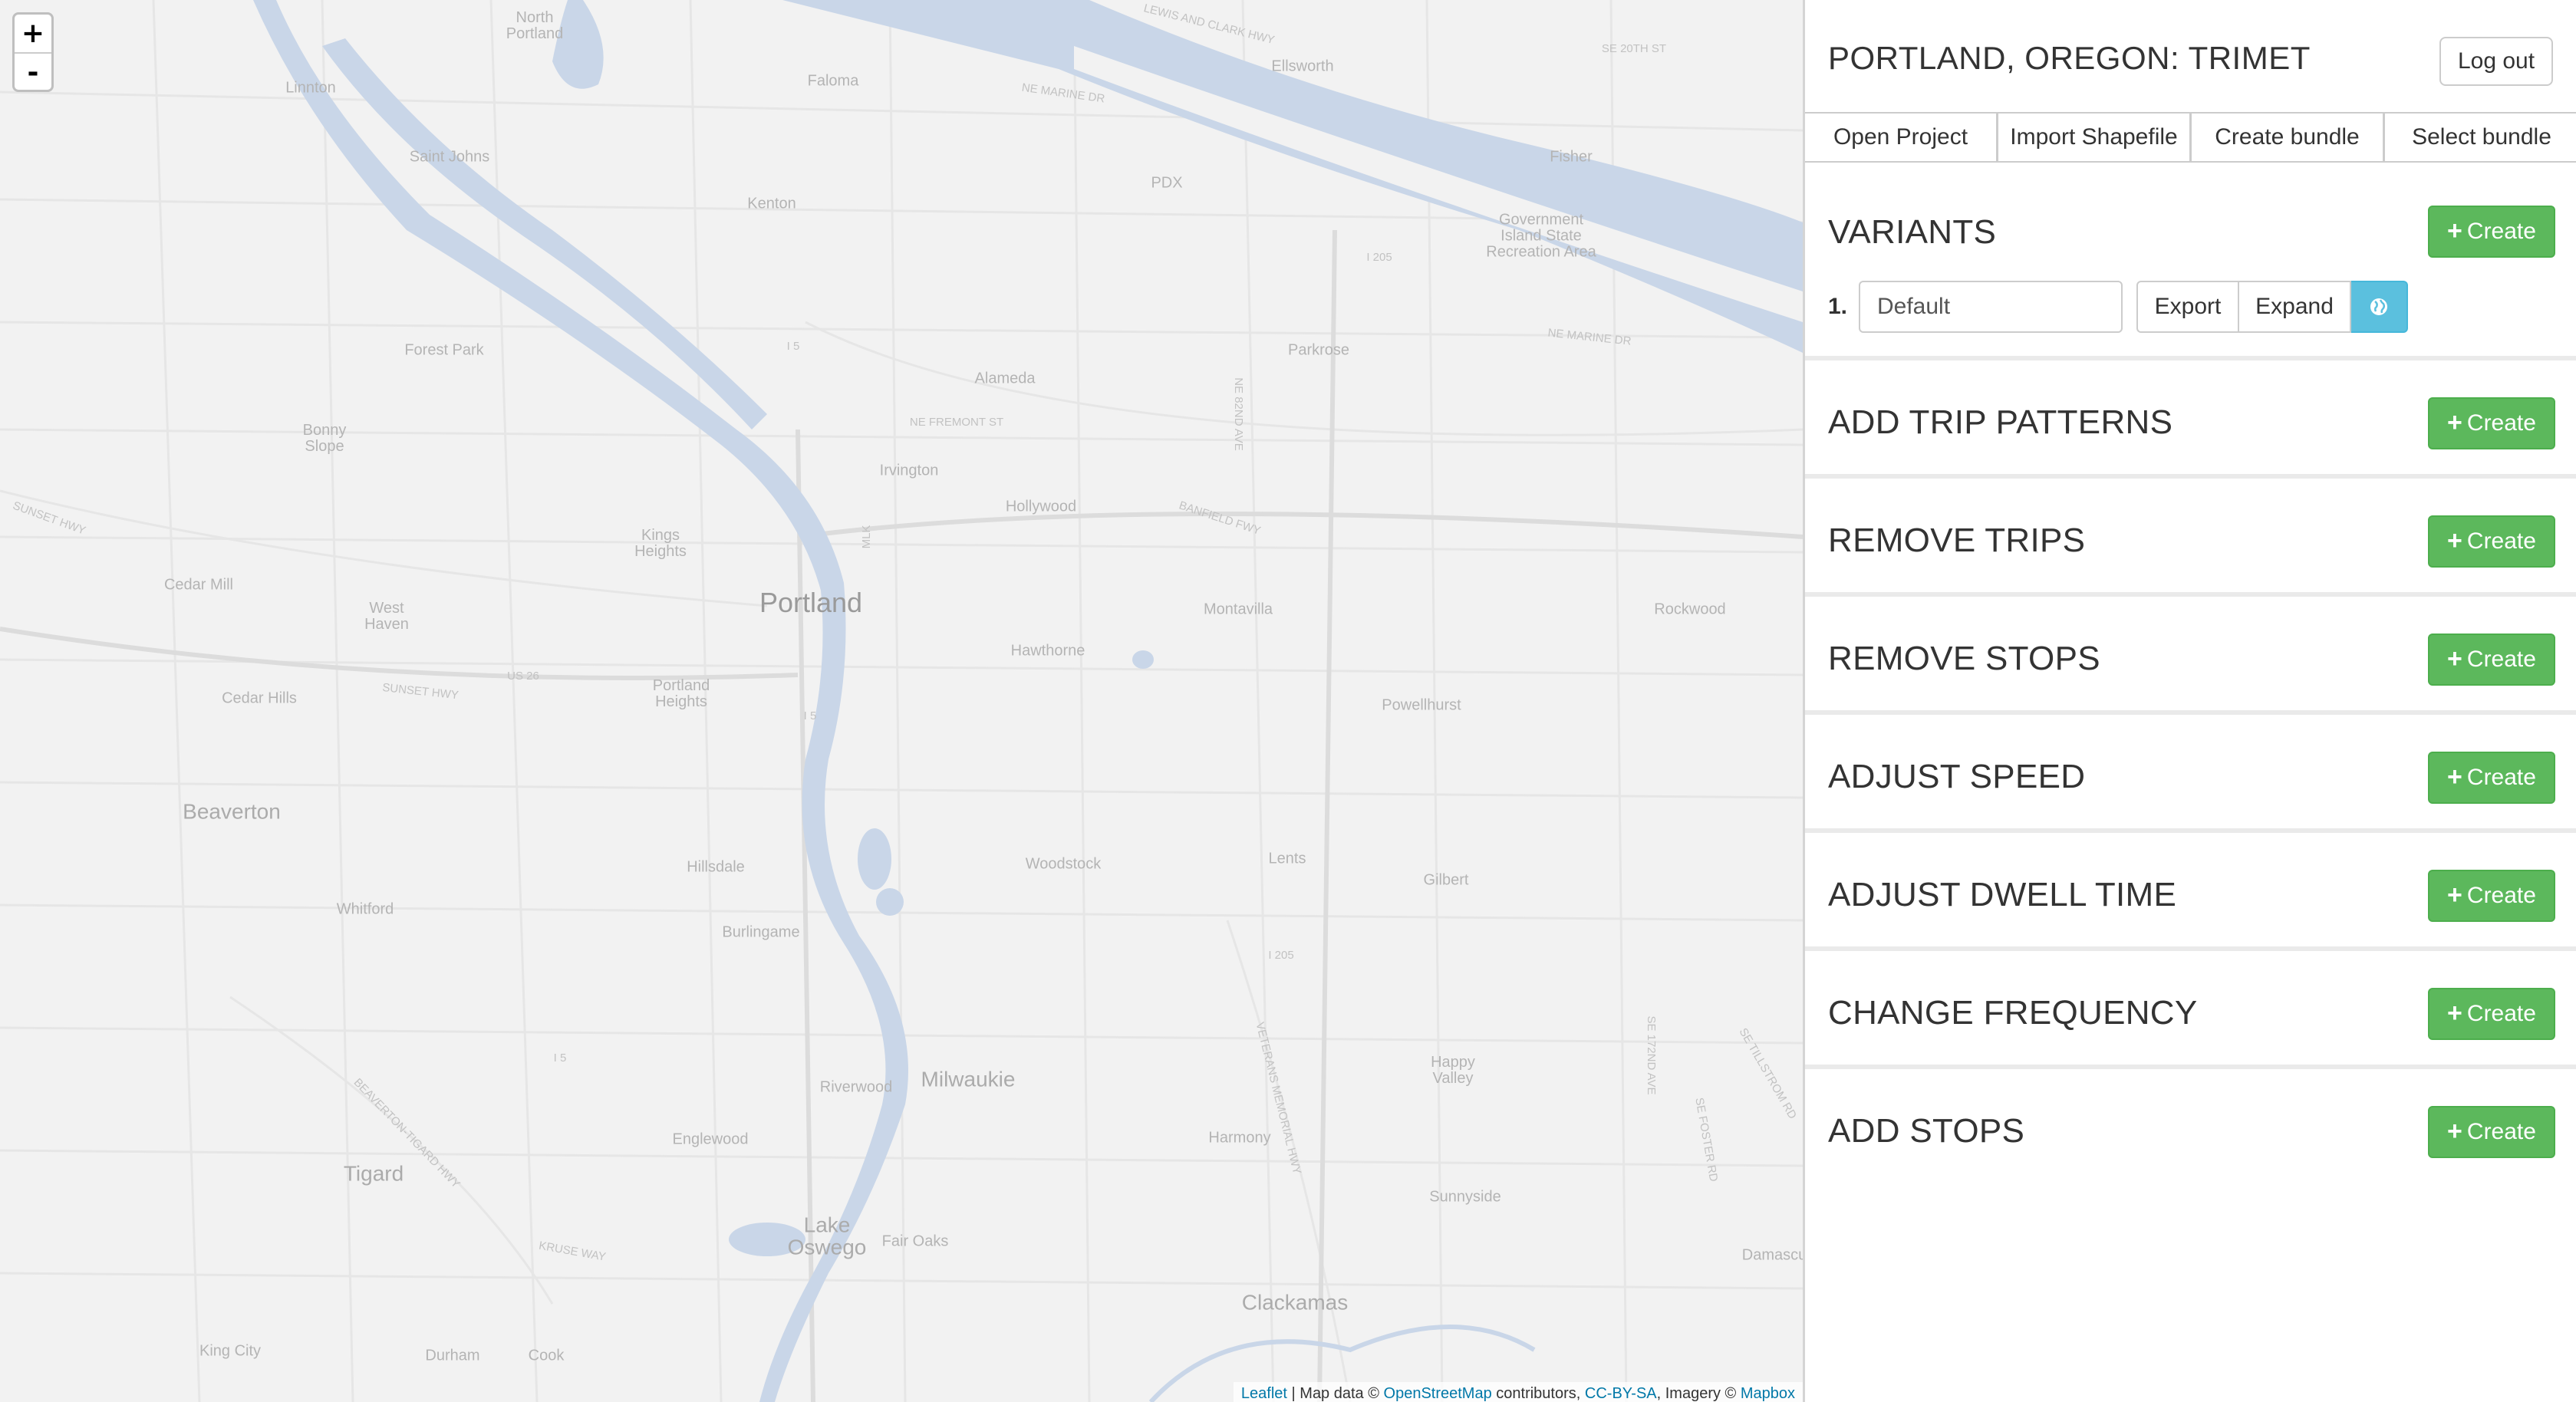  What do you see at coordinates (811, 603) in the screenshot?
I see `map-label-portland: Portland` at bounding box center [811, 603].